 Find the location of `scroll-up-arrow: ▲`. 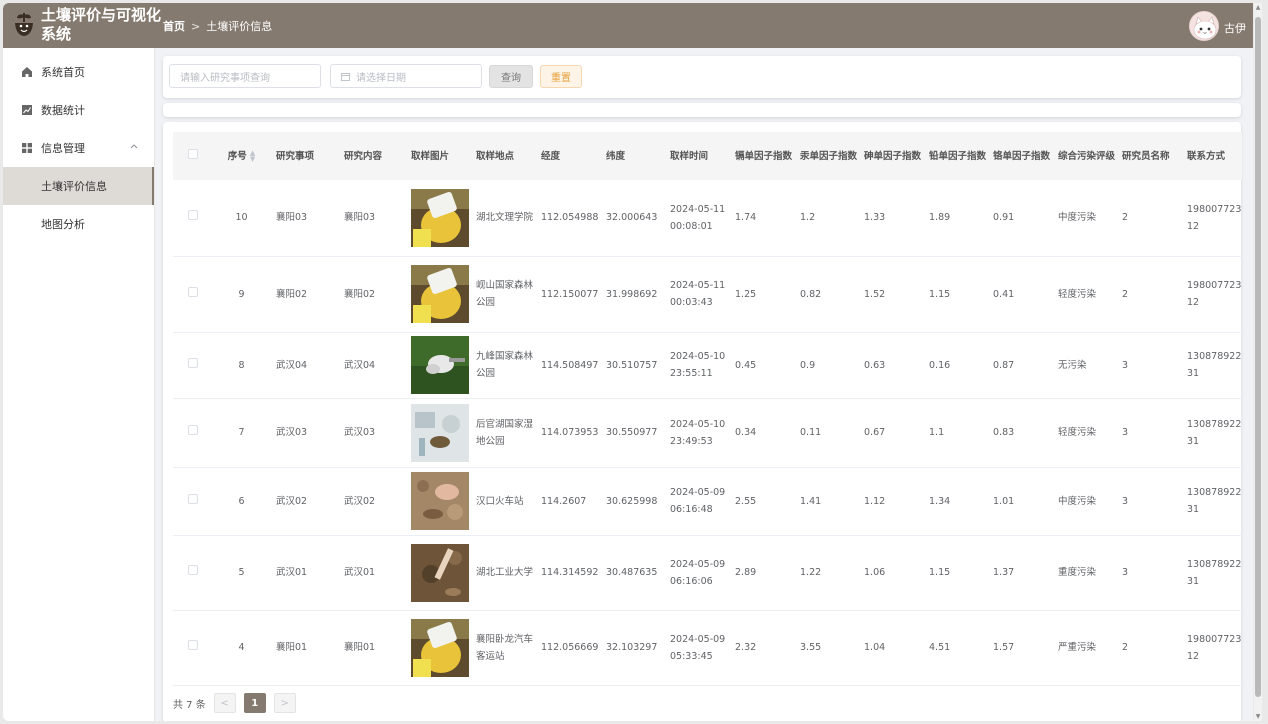

scroll-up-arrow: ▲ is located at coordinates (1258, 7).